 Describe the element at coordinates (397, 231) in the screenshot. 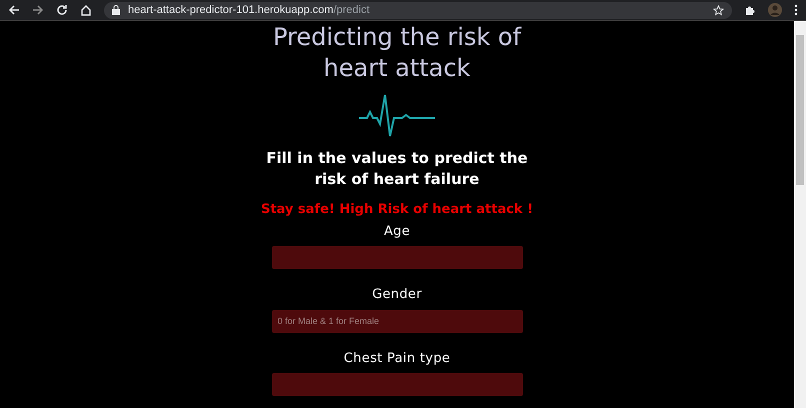

I see `field-label: Age` at that location.